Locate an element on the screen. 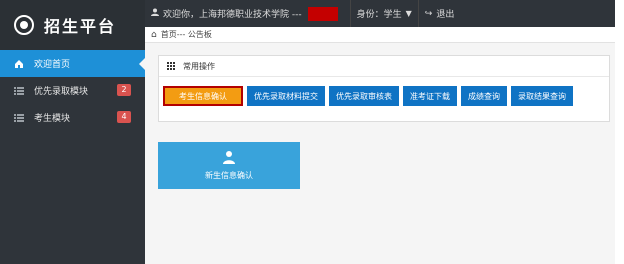 Image resolution: width=624 pixels, height=264 pixels. logout-button: ↪ 退出 is located at coordinates (439, 14).